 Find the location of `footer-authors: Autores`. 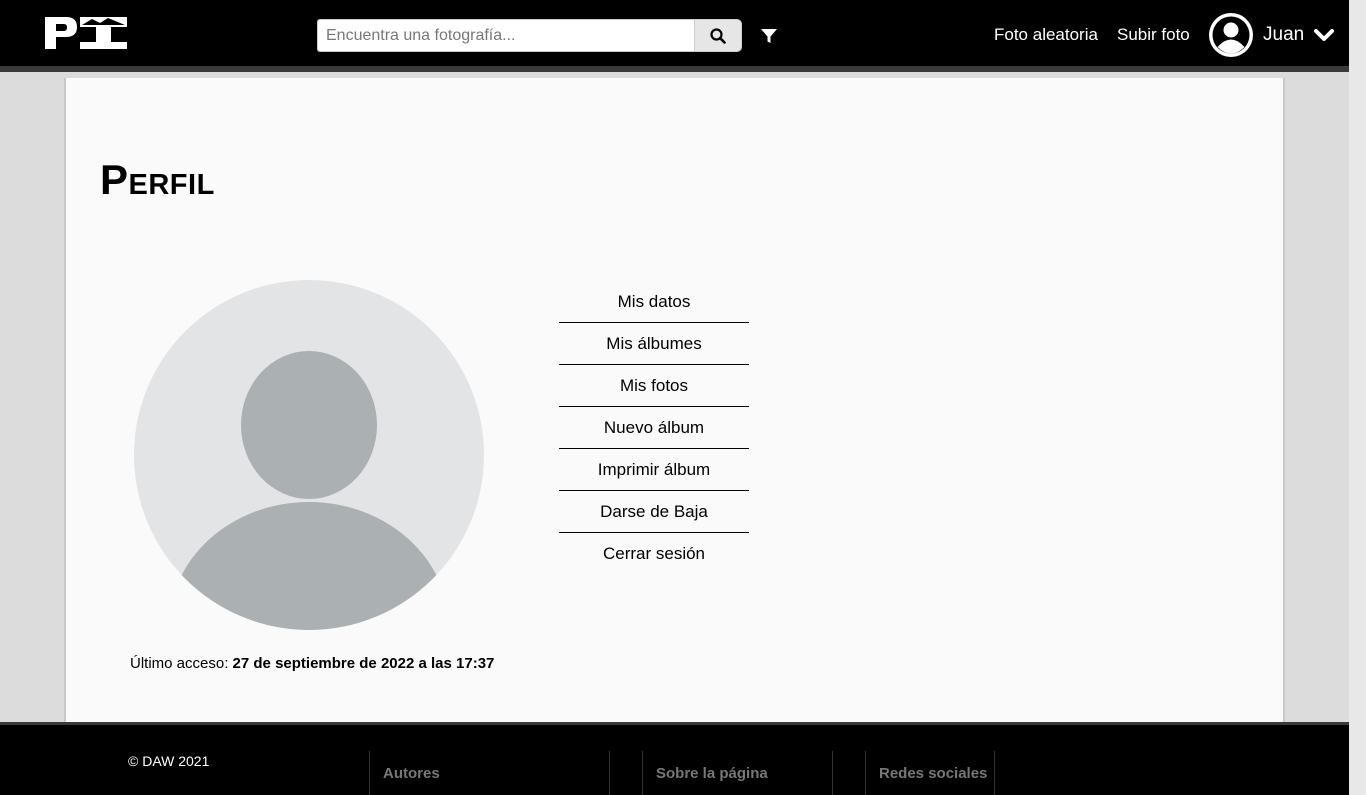

footer-authors: Autores is located at coordinates (489, 773).